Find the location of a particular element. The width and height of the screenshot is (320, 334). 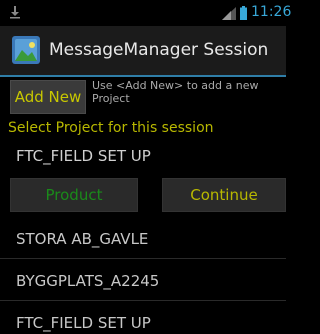

battery-icon is located at coordinates (243, 13).